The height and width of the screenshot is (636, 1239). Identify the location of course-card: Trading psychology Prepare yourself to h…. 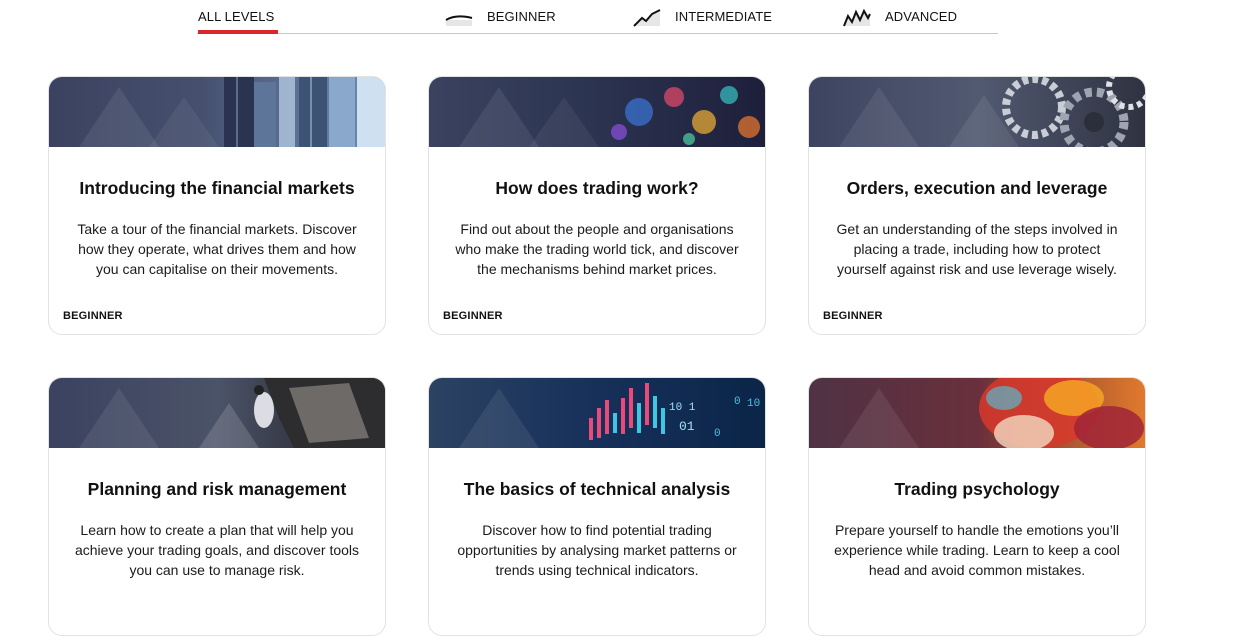
(977, 506).